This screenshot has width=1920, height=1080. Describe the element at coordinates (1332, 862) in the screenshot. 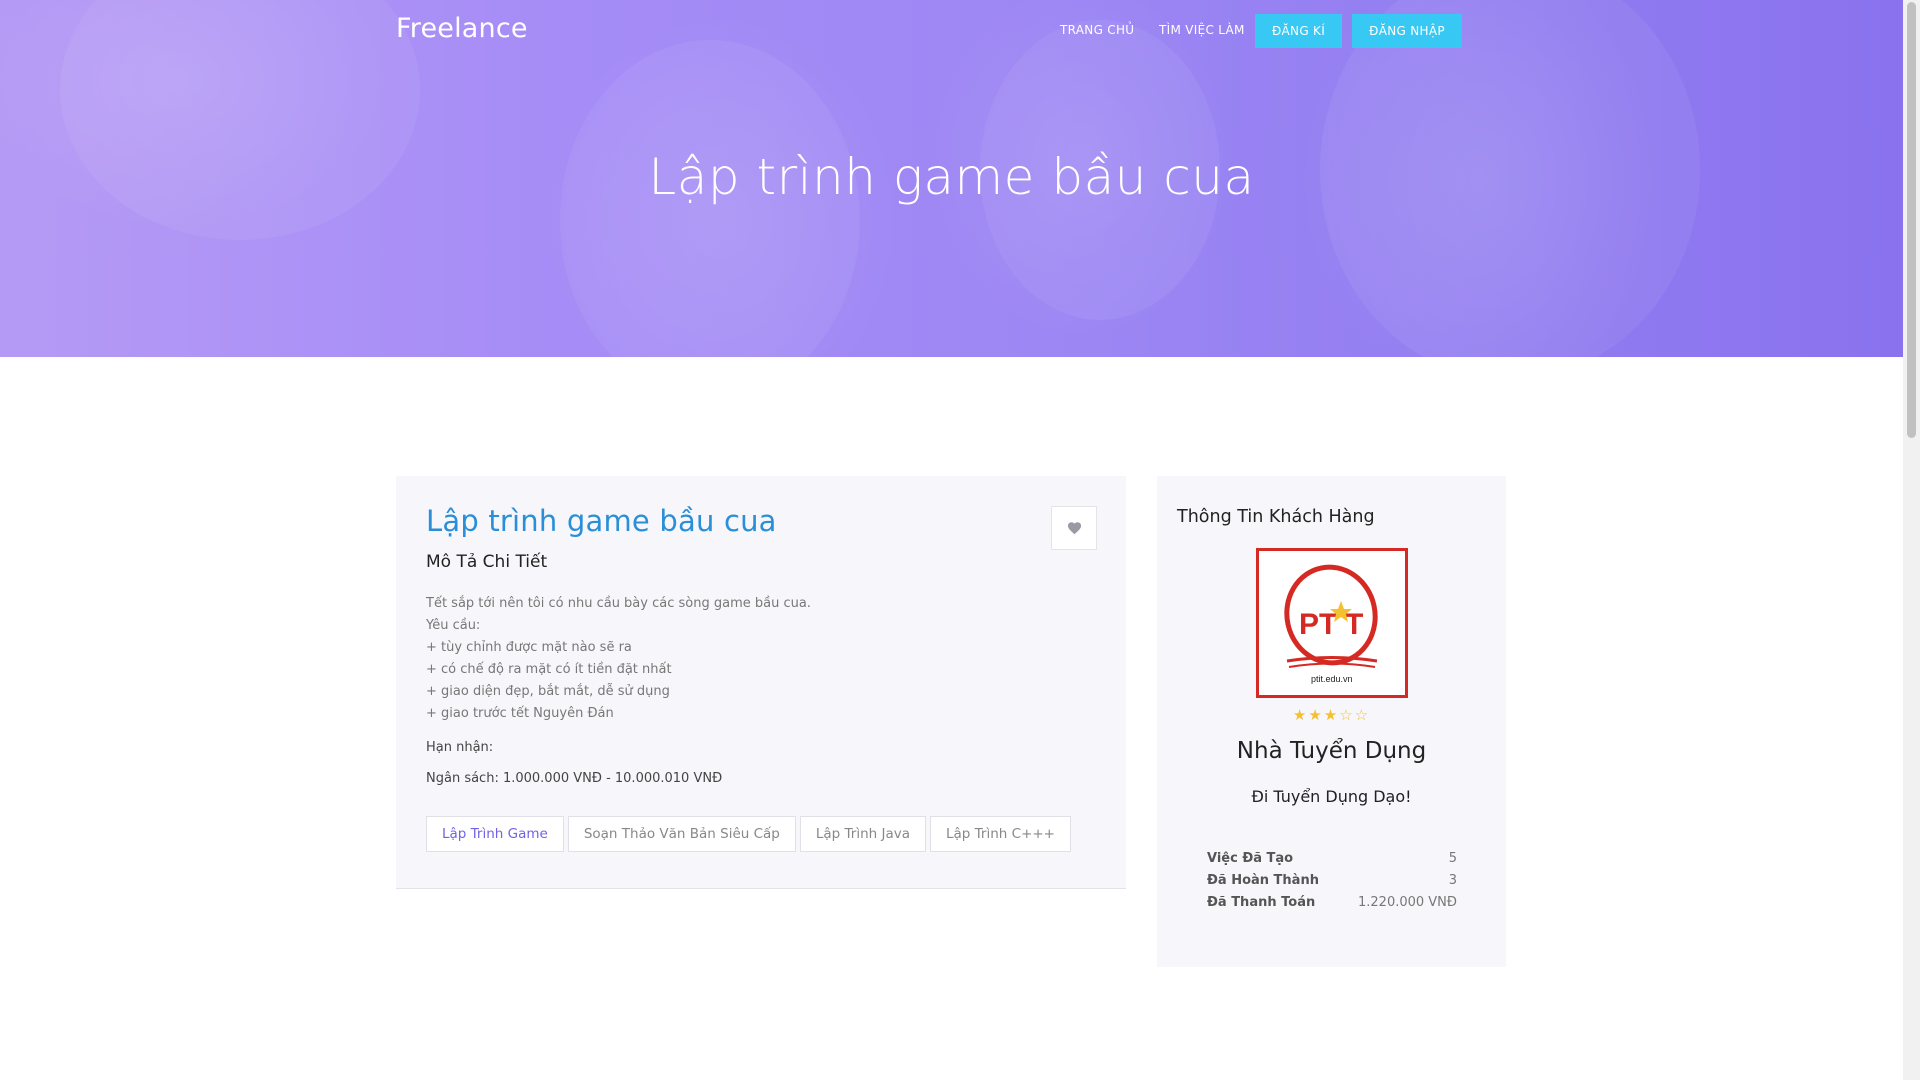

I see `stat-row: Việc Đã Tạo 5` at that location.